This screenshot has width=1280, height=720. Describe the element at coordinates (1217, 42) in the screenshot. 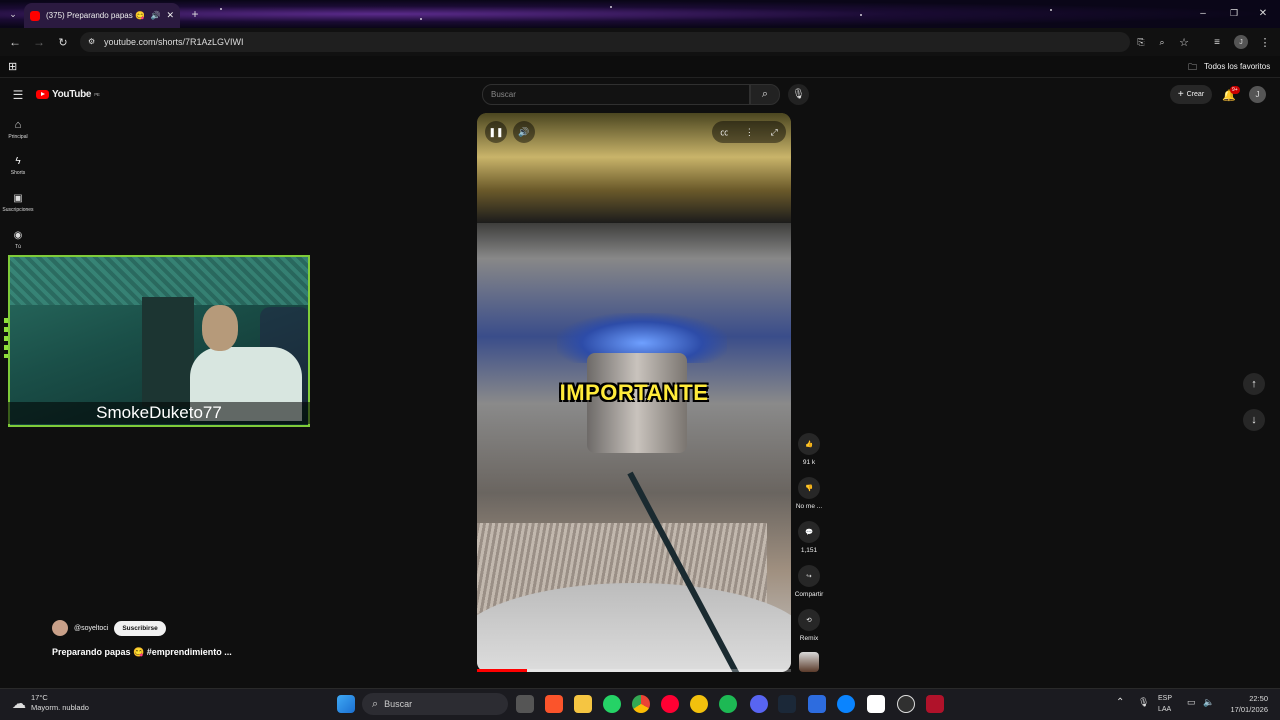

I see `reading-list-icon: ≡` at that location.